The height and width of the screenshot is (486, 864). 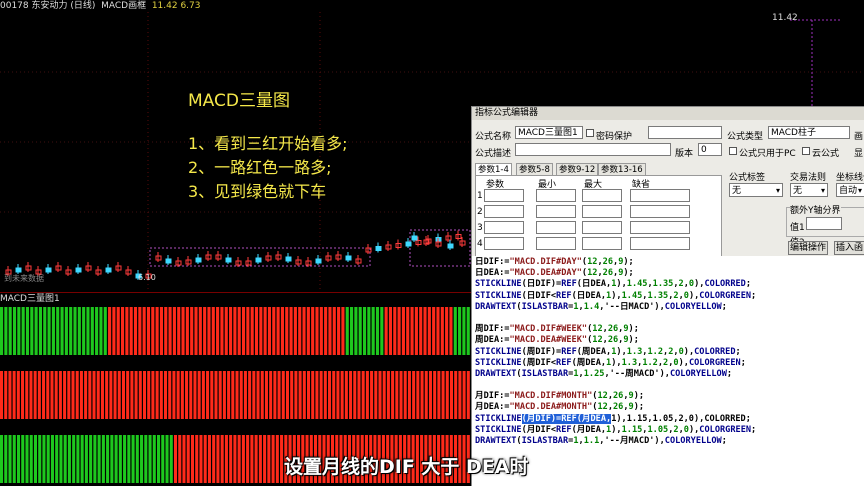 I want to click on value1-input, so click(x=824, y=223).